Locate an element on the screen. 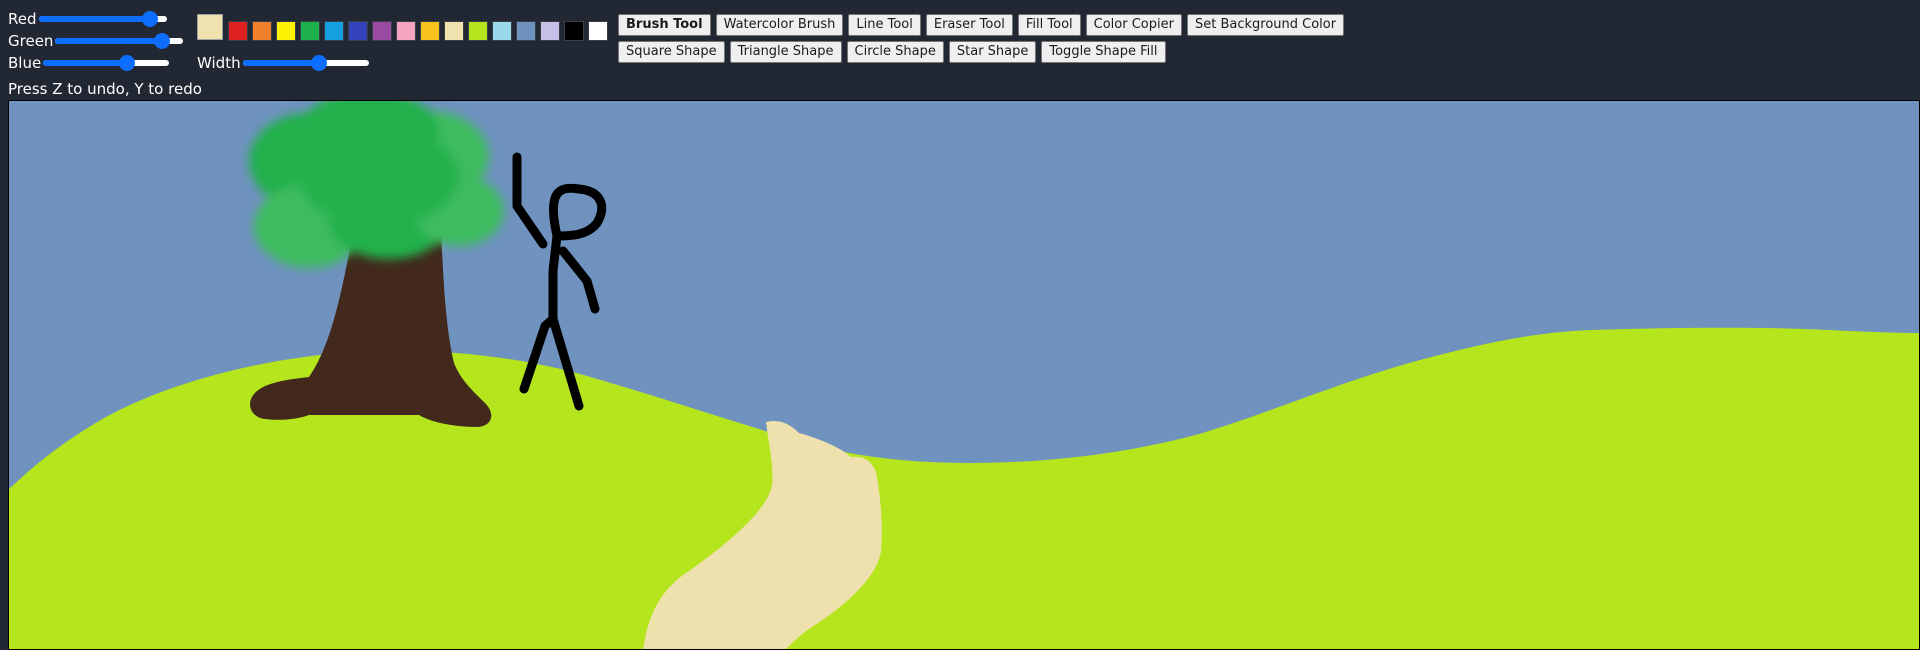 The height and width of the screenshot is (650, 1920). green-slider is located at coordinates (119, 41).